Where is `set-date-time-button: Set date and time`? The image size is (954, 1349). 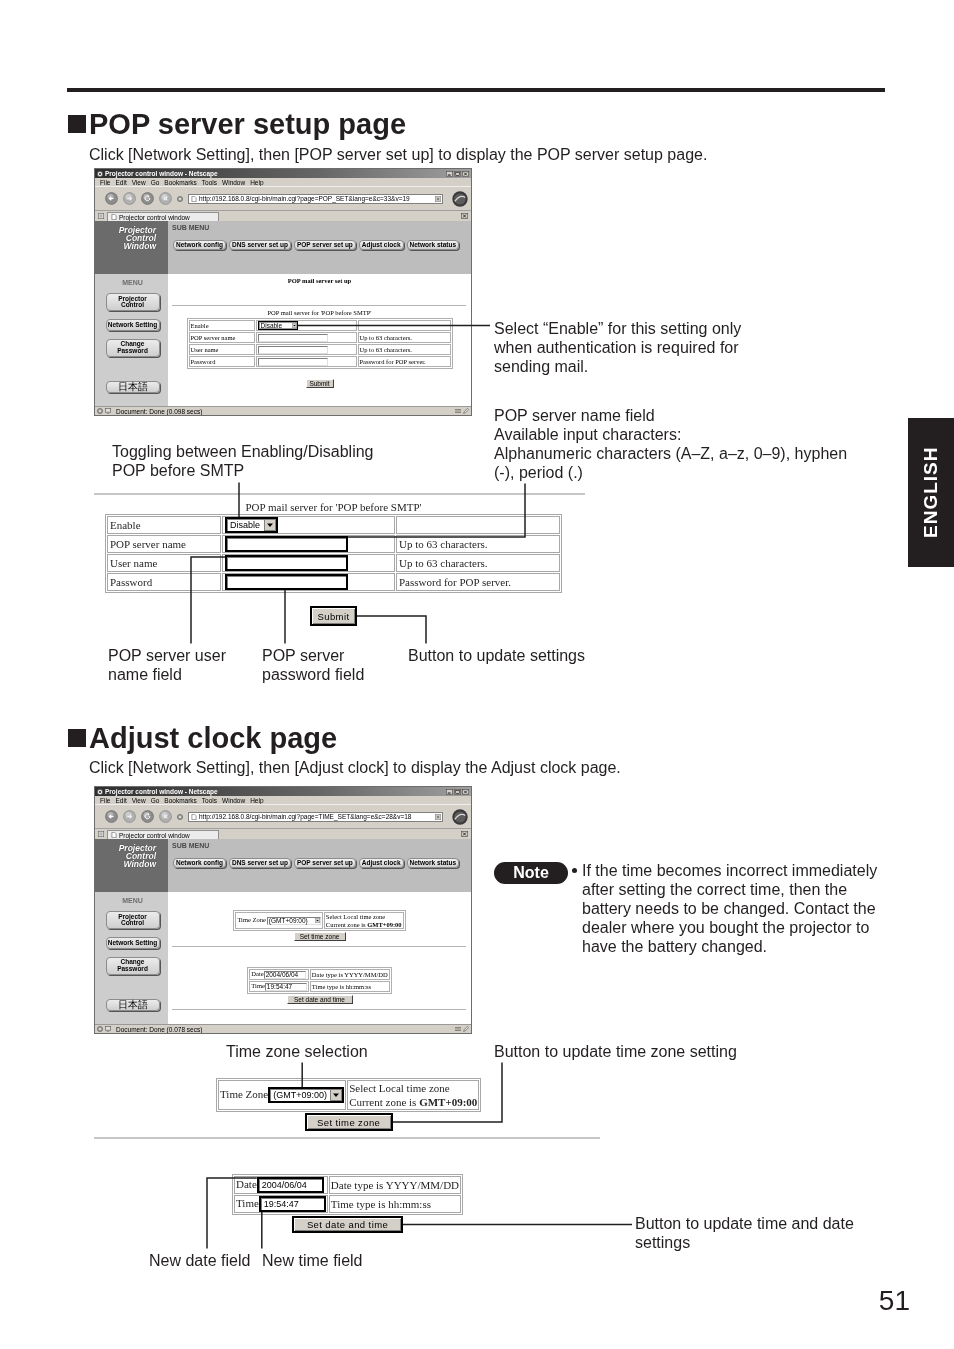 set-date-time-button: Set date and time is located at coordinates (347, 1224).